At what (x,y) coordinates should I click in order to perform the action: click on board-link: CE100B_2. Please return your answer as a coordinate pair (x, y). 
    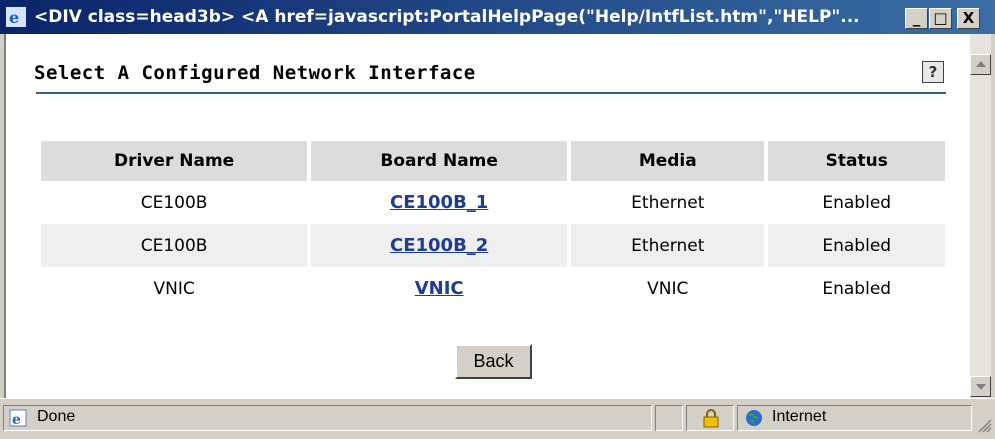
    Looking at the image, I should click on (439, 245).